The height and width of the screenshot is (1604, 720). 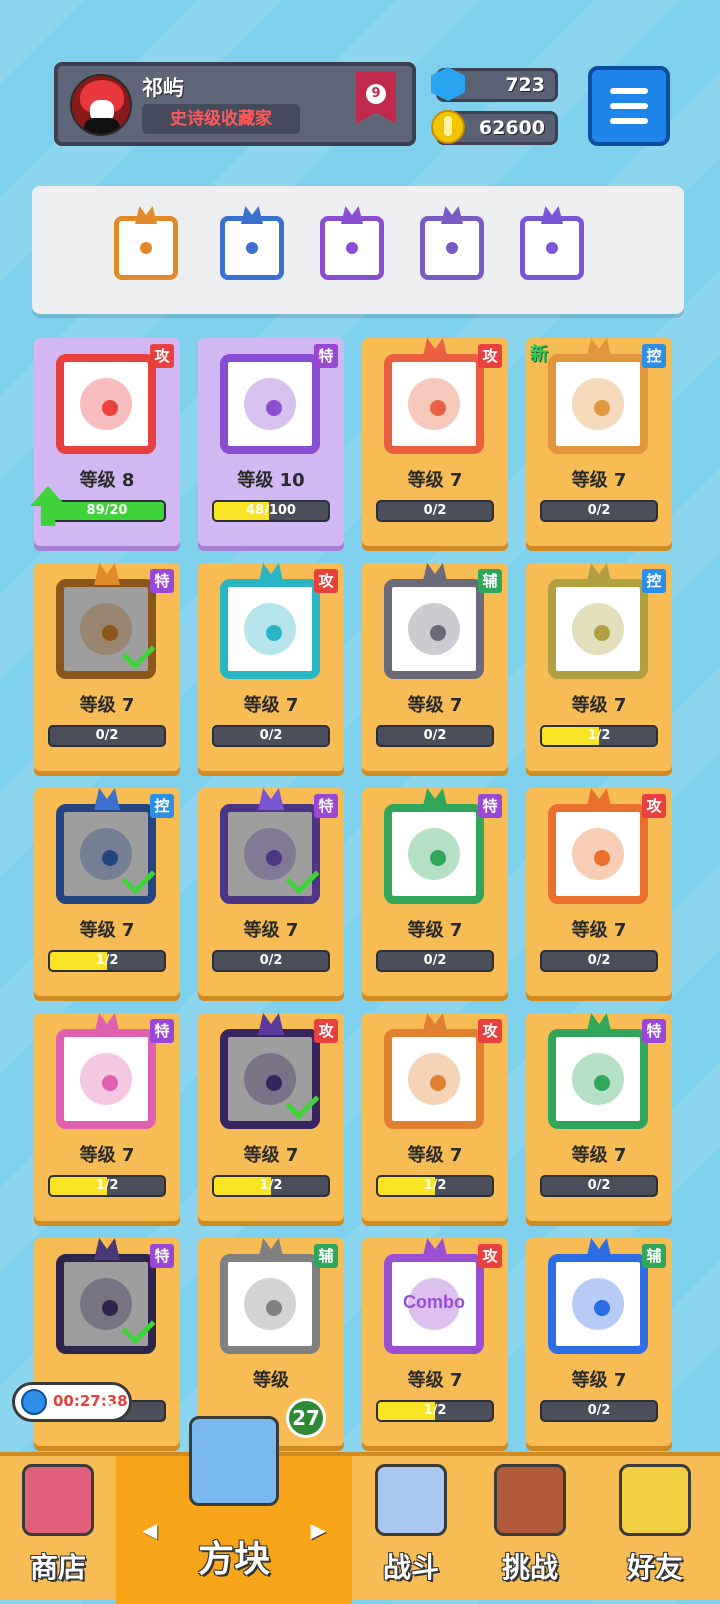 What do you see at coordinates (599, 442) in the screenshot?
I see `dice-card: 控 新等级 7 0/2` at bounding box center [599, 442].